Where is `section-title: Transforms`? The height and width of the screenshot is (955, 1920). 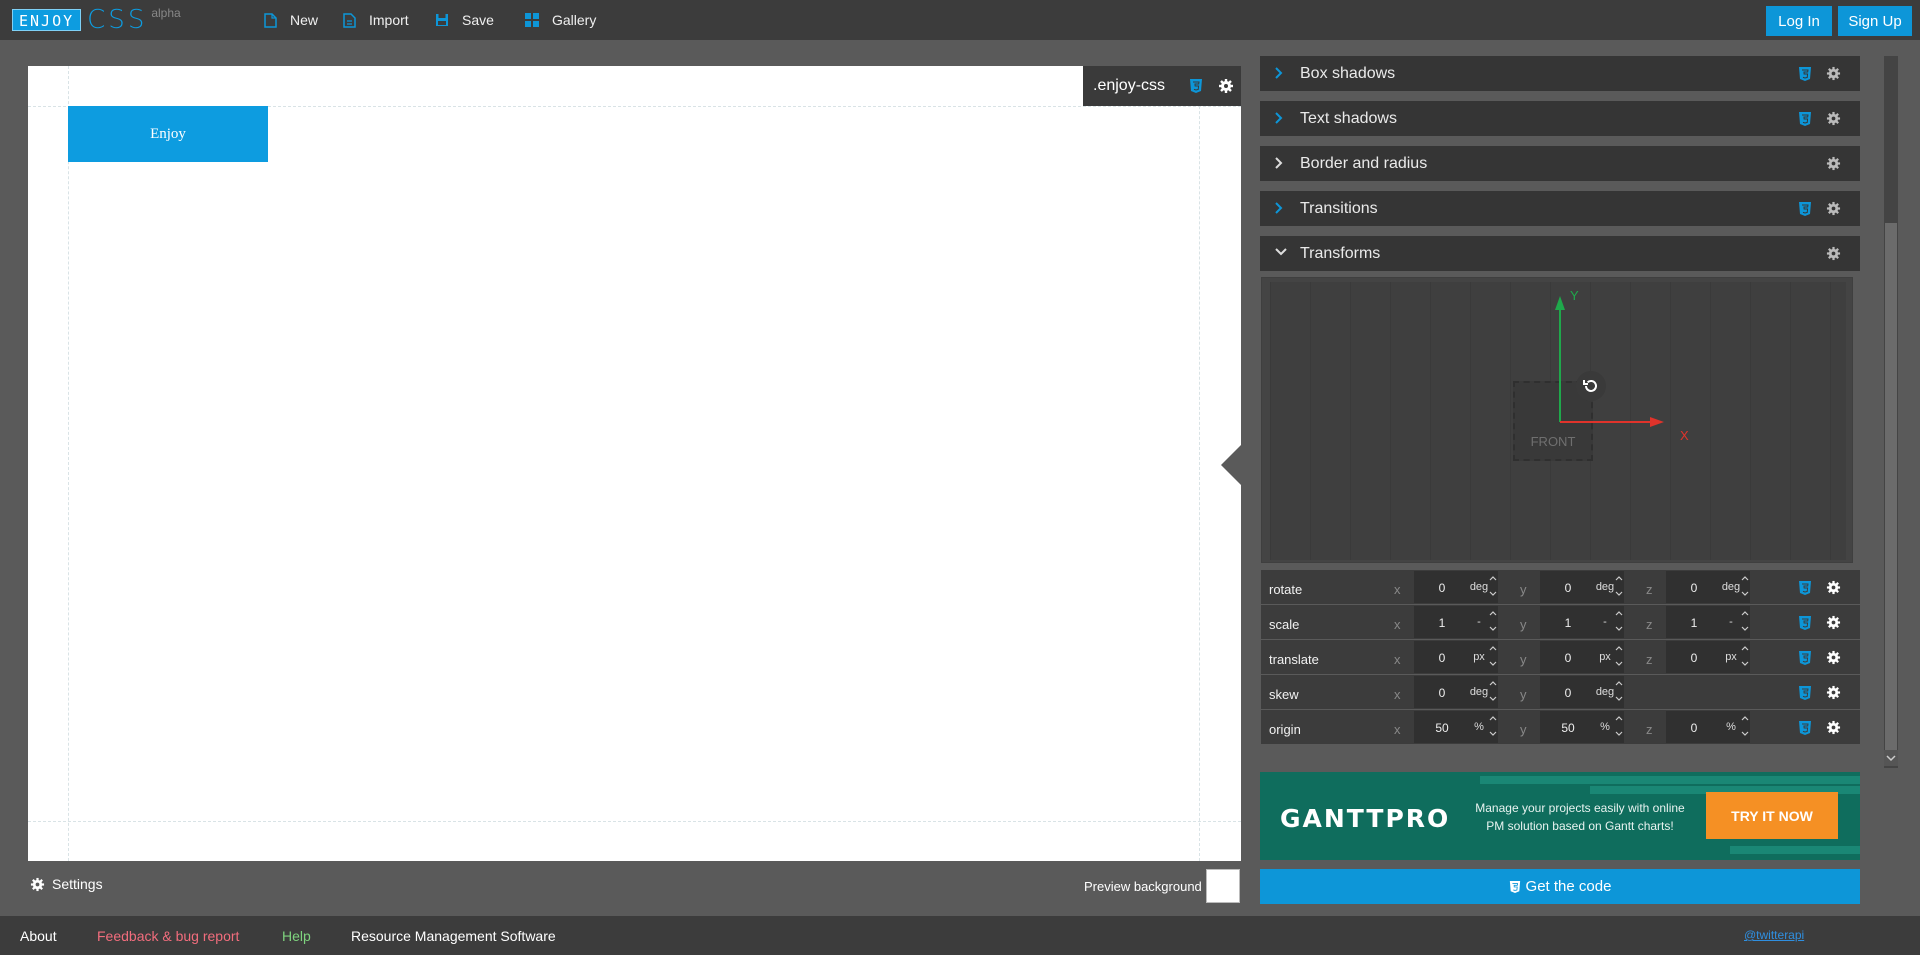
section-title: Transforms is located at coordinates (1340, 253).